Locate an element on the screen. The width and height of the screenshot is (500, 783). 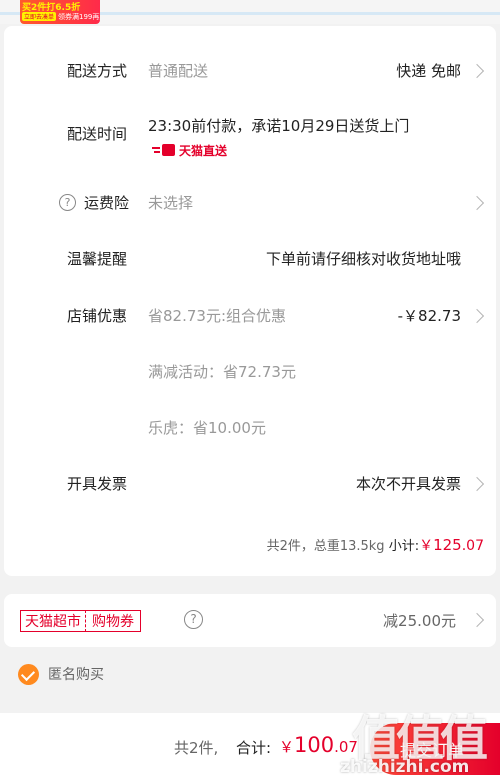
coupon-badge-right: 购物券 is located at coordinates (113, 622).